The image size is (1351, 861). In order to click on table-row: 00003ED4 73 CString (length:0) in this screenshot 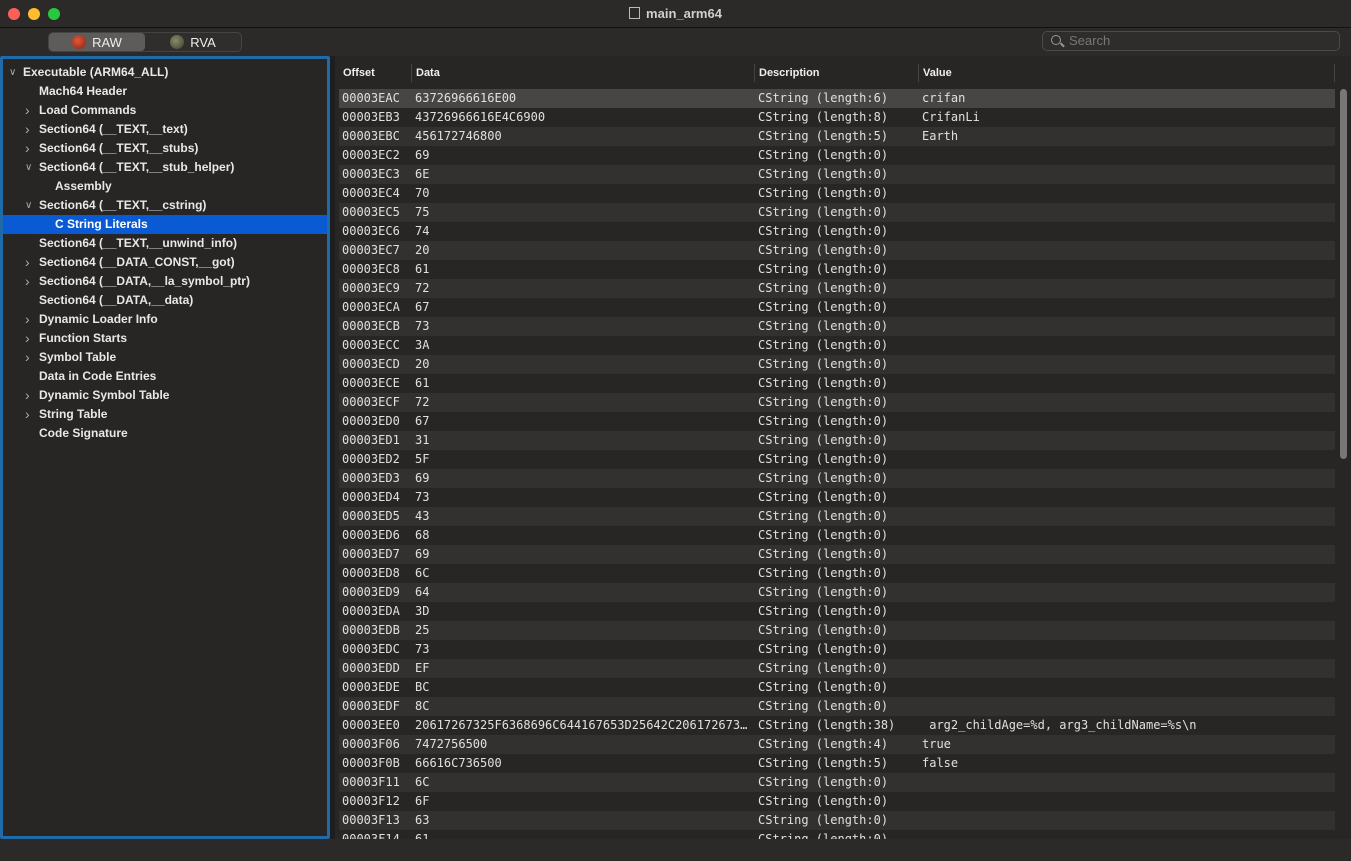, I will do `click(837, 497)`.